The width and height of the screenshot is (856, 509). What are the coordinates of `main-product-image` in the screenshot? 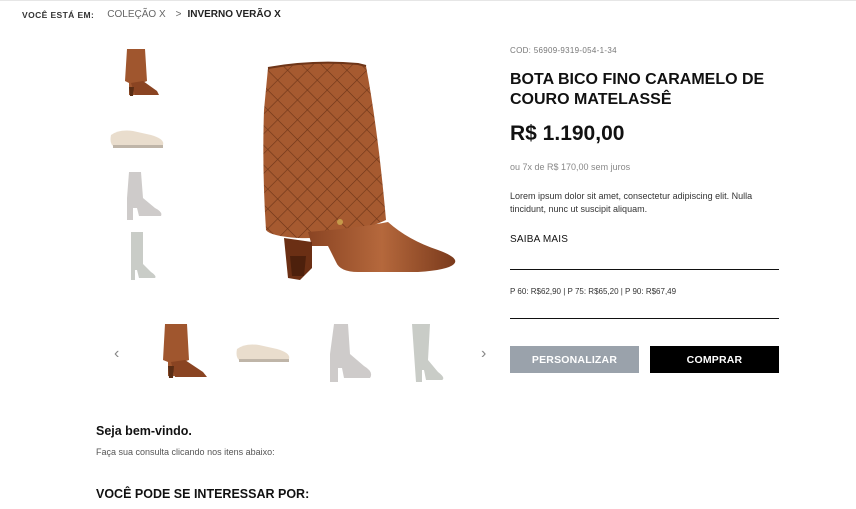 It's located at (358, 175).